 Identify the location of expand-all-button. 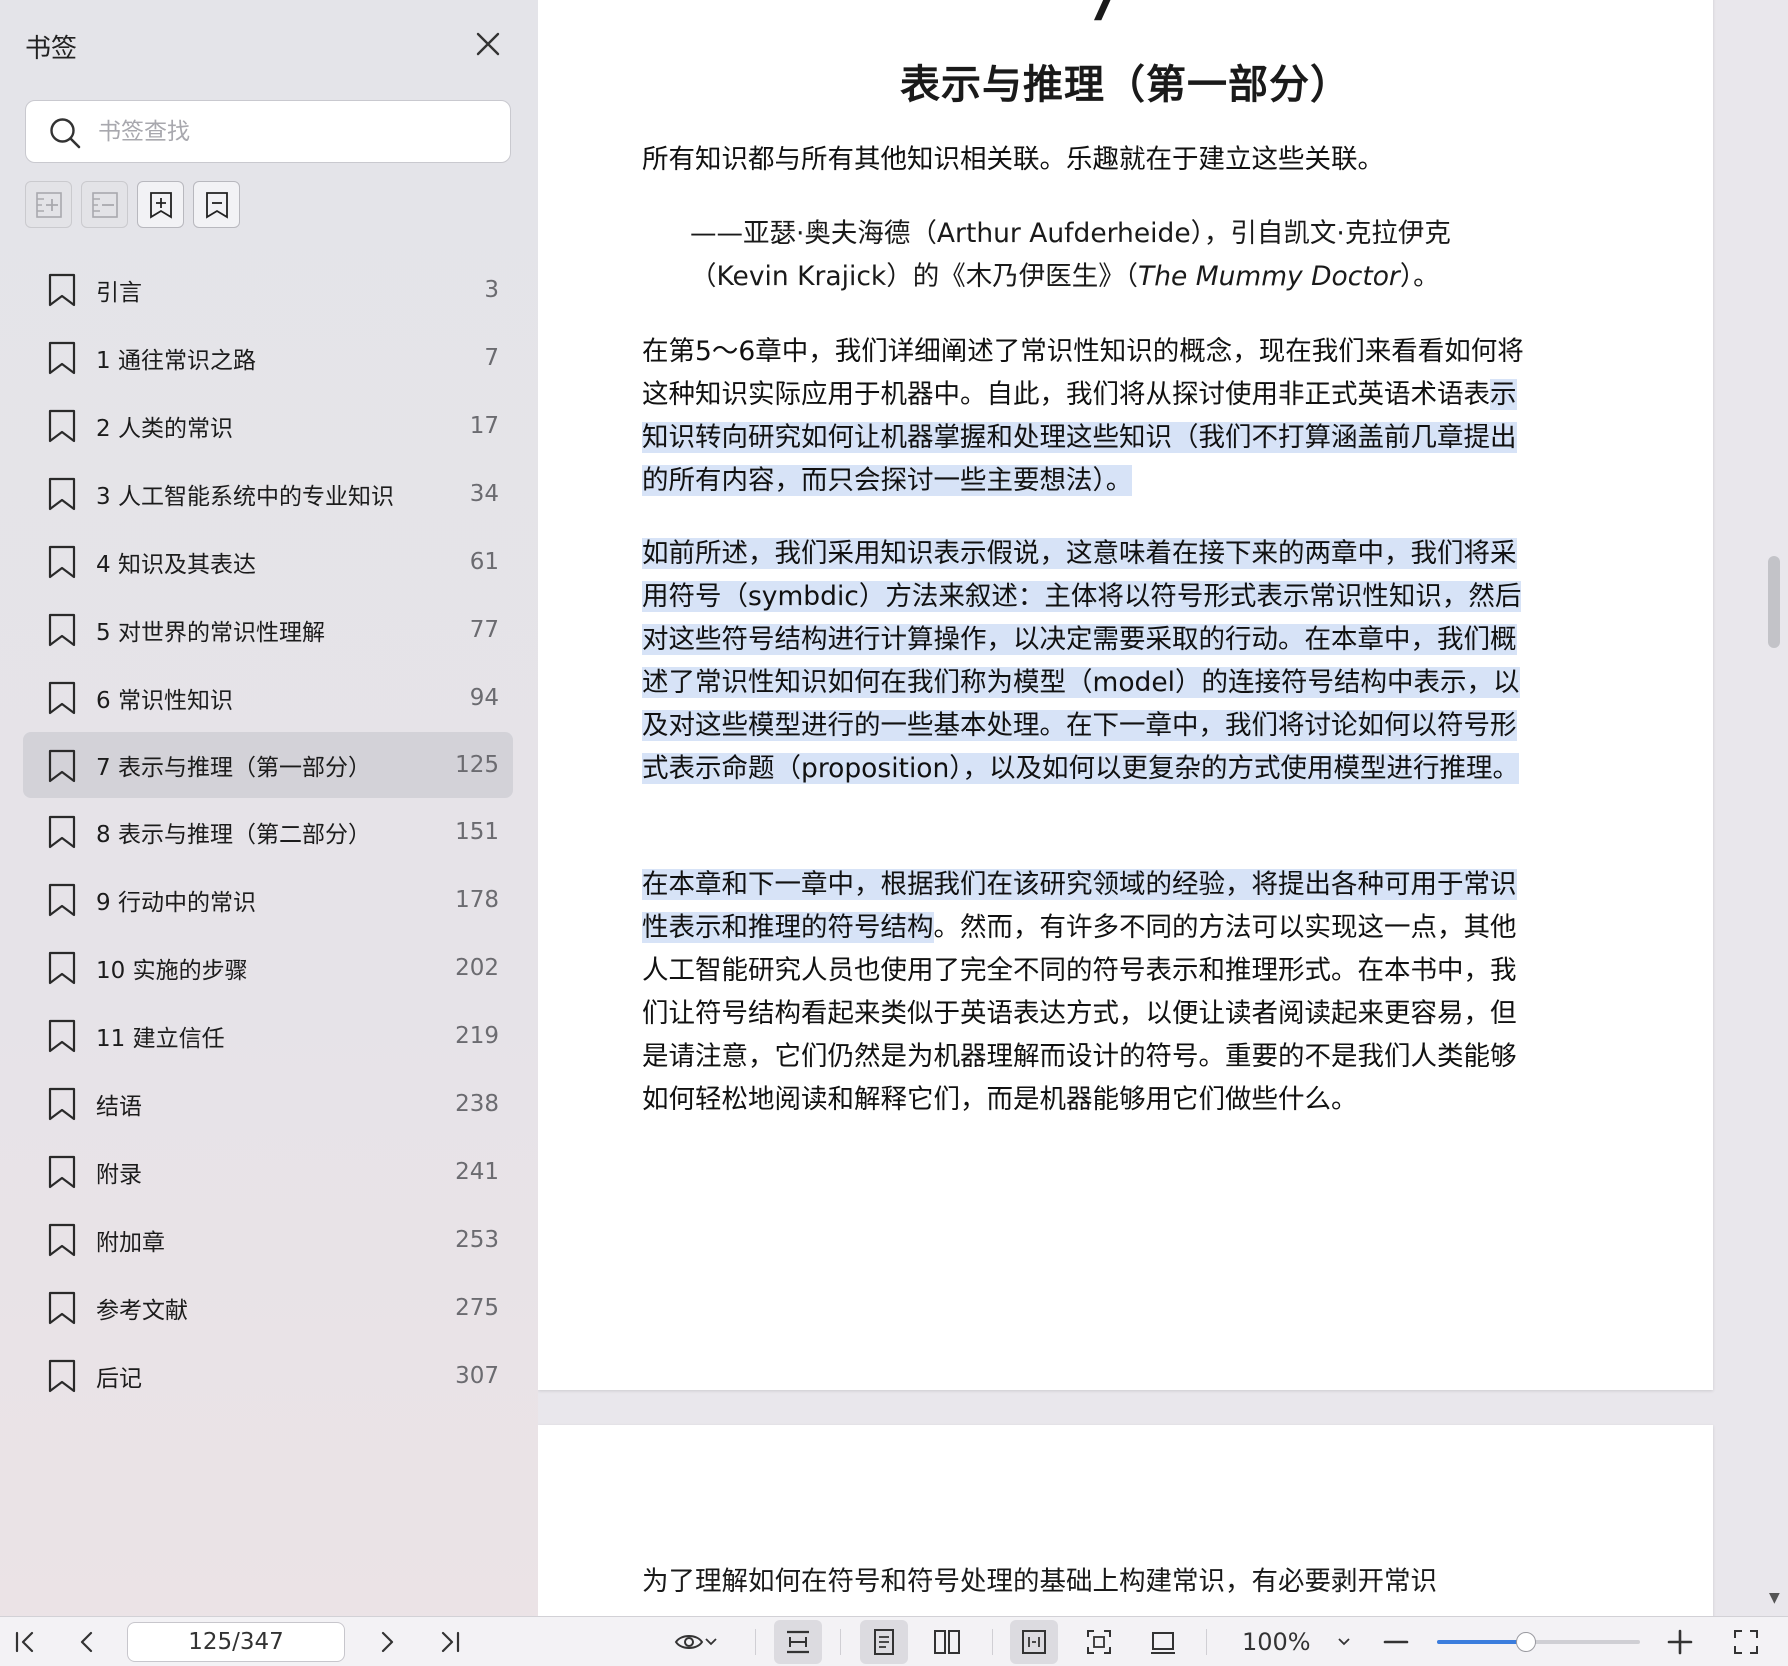
(48, 204).